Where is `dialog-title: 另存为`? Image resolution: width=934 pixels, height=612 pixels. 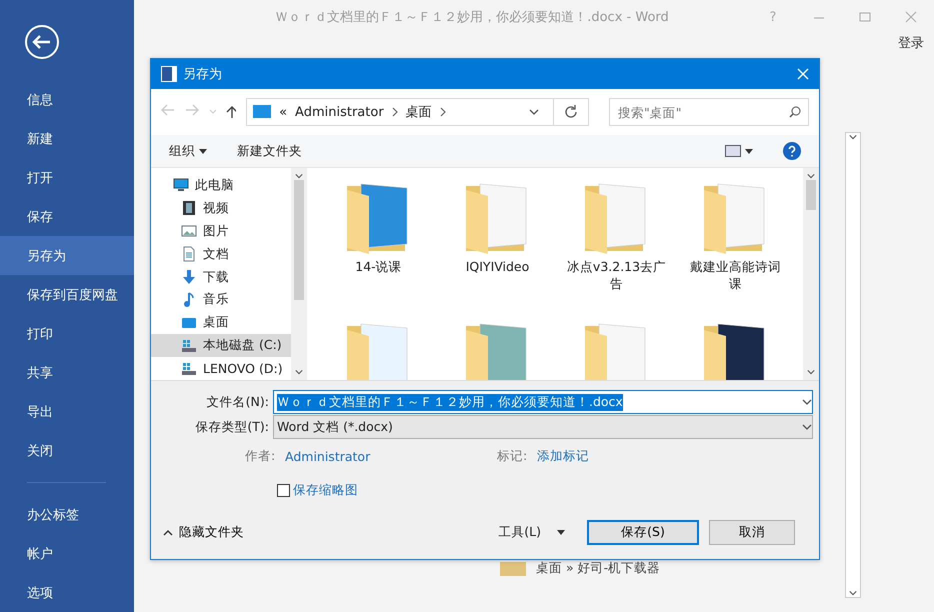 dialog-title: 另存为 is located at coordinates (203, 74).